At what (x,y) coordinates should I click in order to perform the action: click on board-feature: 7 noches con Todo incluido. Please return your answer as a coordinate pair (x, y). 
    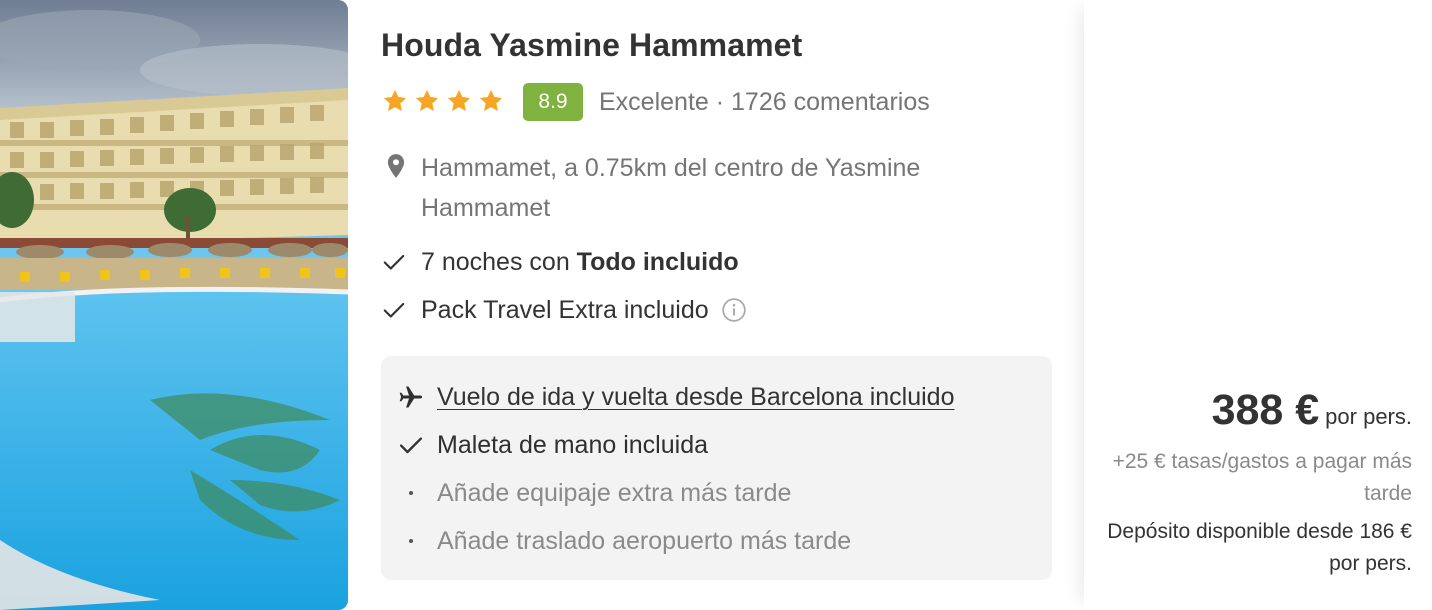
    Looking at the image, I should click on (560, 262).